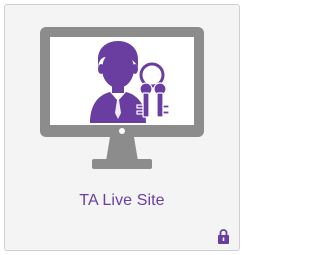 This screenshot has width=320, height=255. Describe the element at coordinates (223, 236) in the screenshot. I see `lock-icon` at that location.